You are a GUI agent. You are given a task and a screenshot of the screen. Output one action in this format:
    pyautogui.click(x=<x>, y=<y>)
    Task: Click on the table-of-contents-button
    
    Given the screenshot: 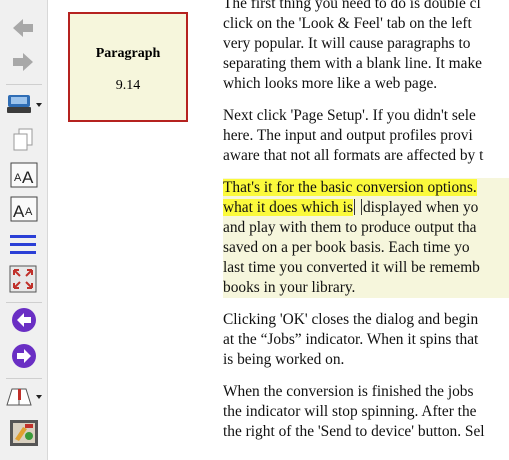 What is the action you would take?
    pyautogui.click(x=23, y=244)
    